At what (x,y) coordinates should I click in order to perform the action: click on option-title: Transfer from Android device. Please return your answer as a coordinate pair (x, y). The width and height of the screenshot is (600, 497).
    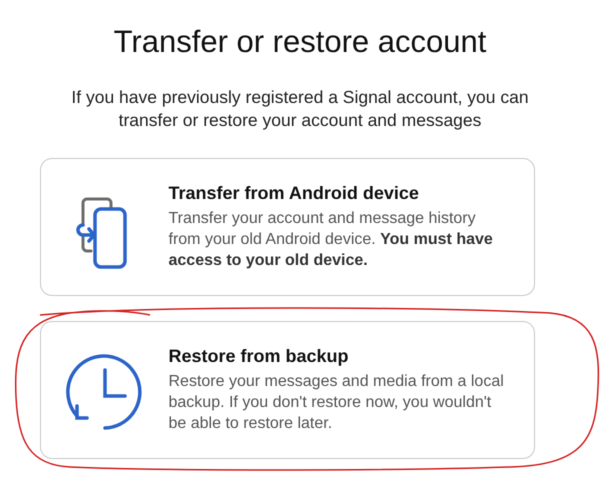
    Looking at the image, I should click on (294, 193).